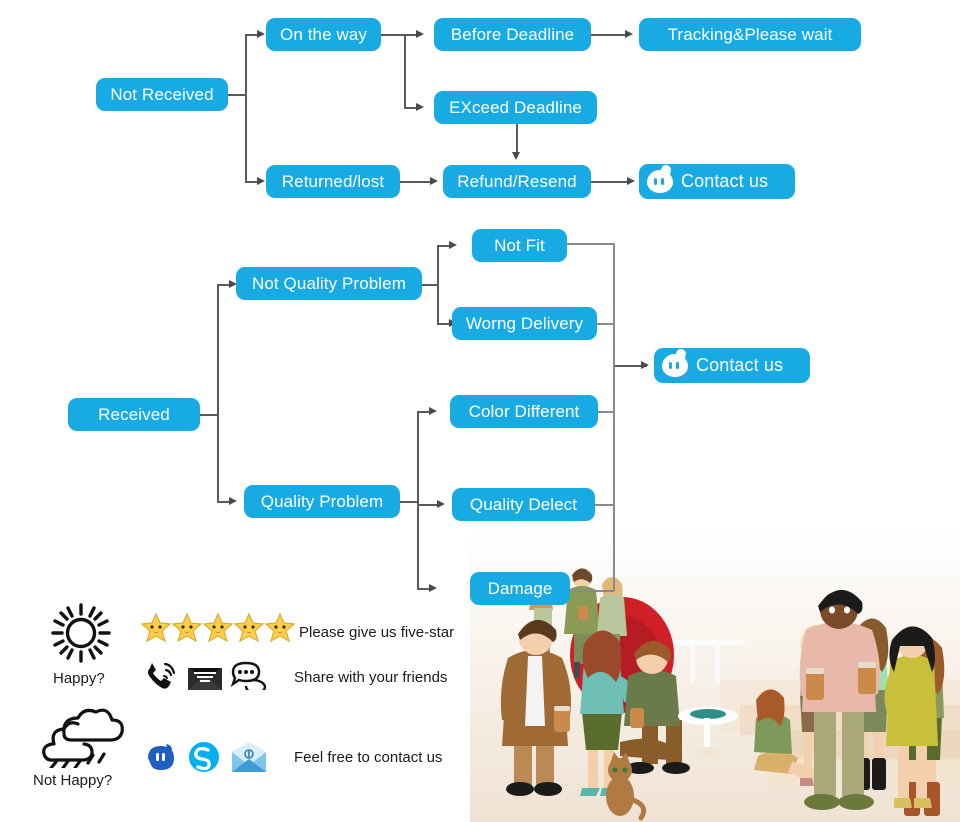 The height and width of the screenshot is (822, 960). Describe the element at coordinates (453, 244) in the screenshot. I see `arrow-to-not-fit` at that location.